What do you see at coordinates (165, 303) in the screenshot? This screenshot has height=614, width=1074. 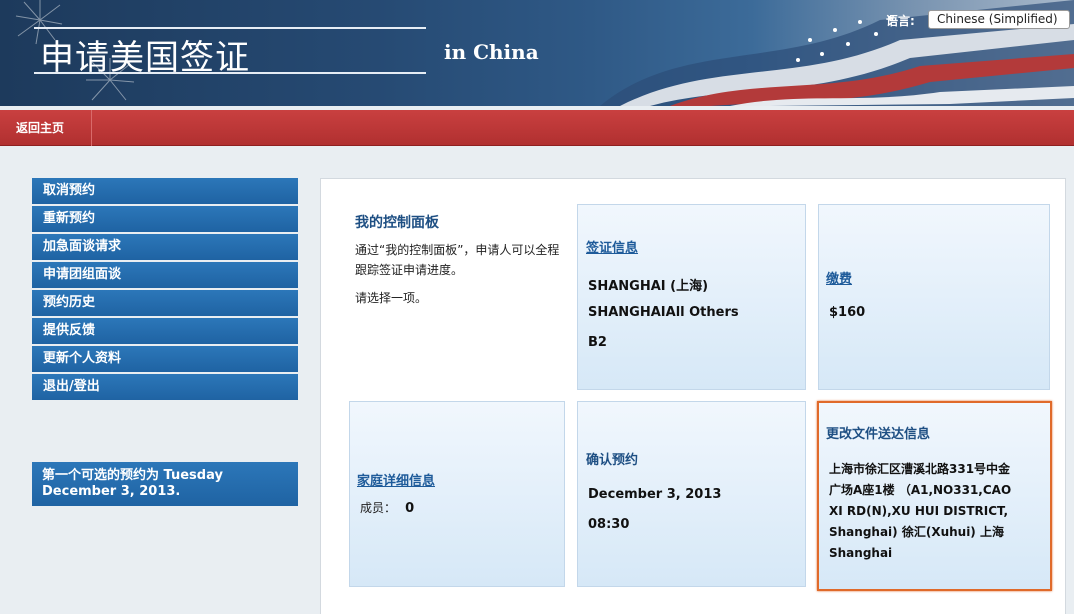 I see `sidebar-item-appointment-history: 预约历史` at bounding box center [165, 303].